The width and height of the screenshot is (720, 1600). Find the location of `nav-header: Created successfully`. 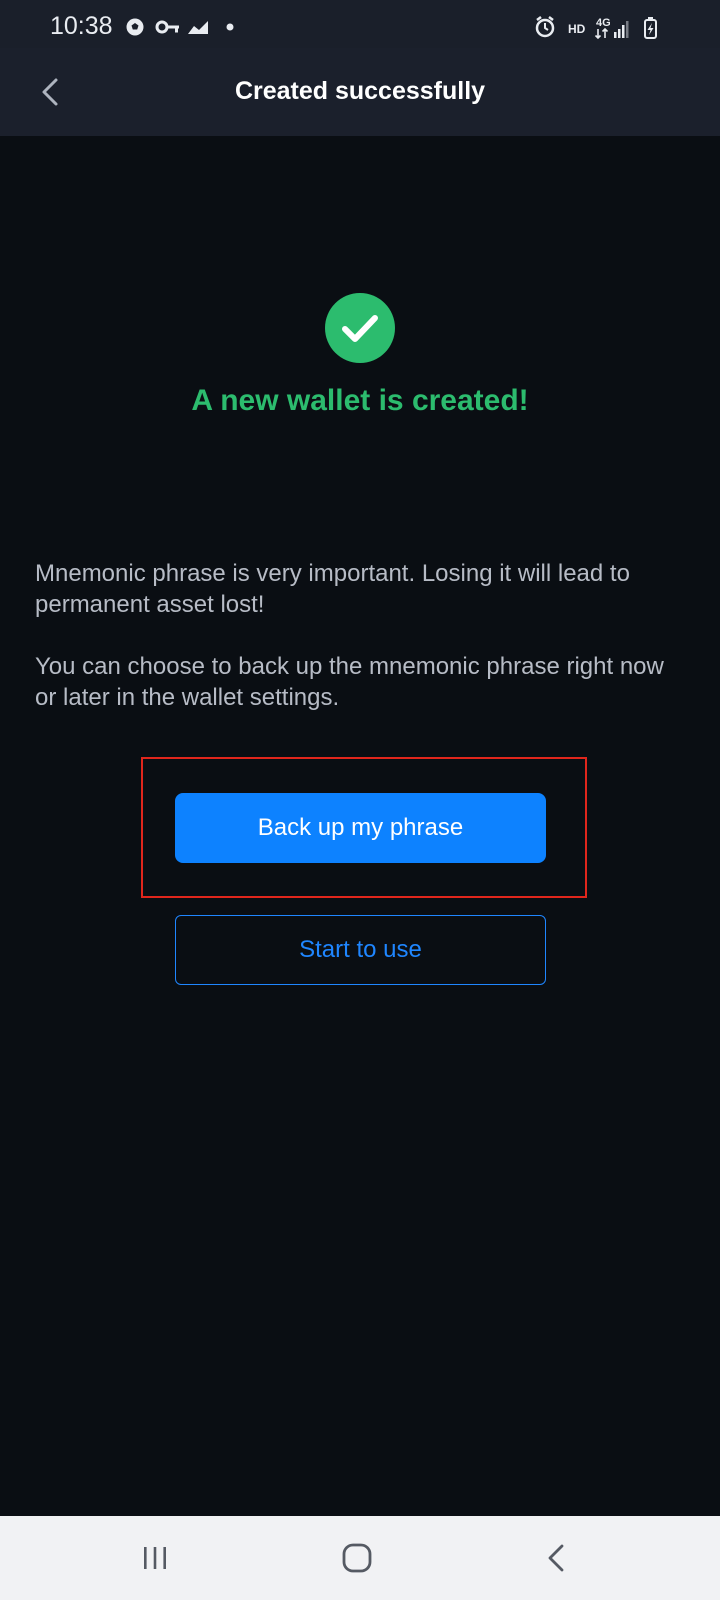

nav-header: Created successfully is located at coordinates (360, 92).